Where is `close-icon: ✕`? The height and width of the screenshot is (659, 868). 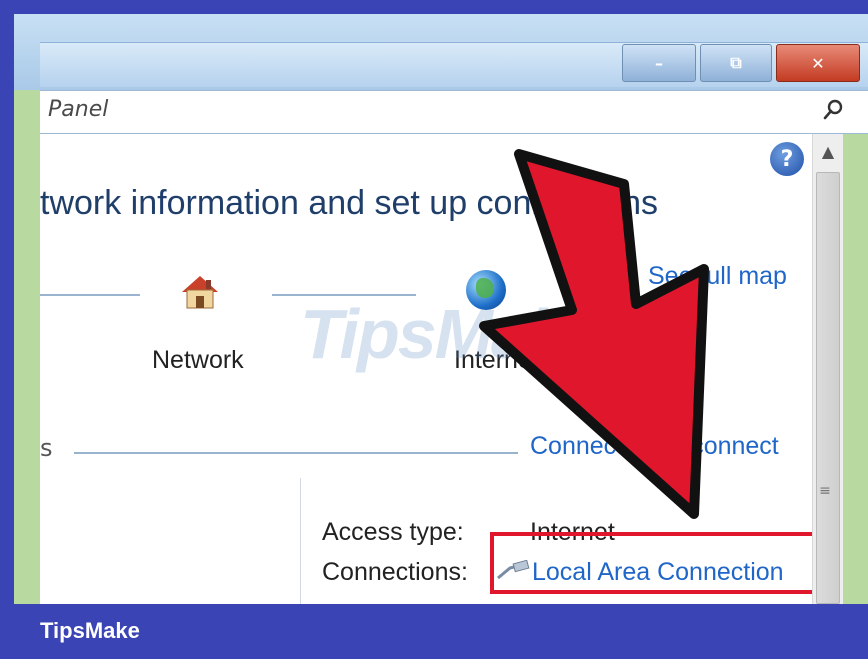
close-icon: ✕ is located at coordinates (818, 63).